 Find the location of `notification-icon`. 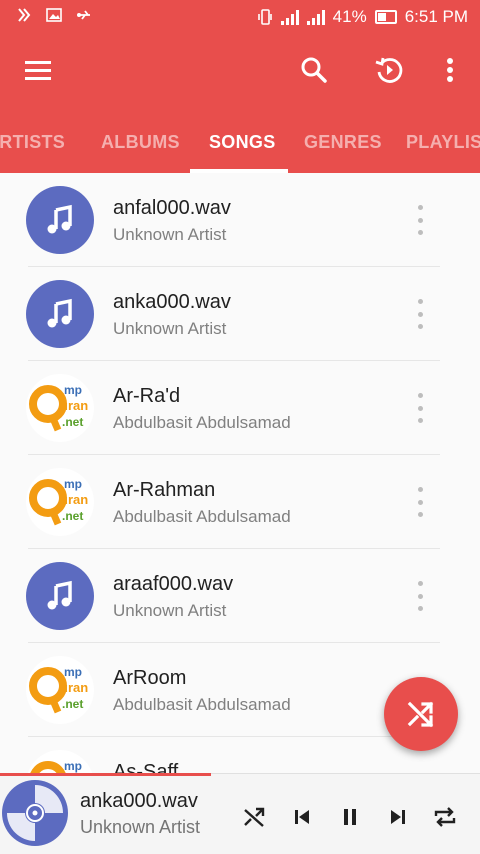

notification-icon is located at coordinates (24, 15).